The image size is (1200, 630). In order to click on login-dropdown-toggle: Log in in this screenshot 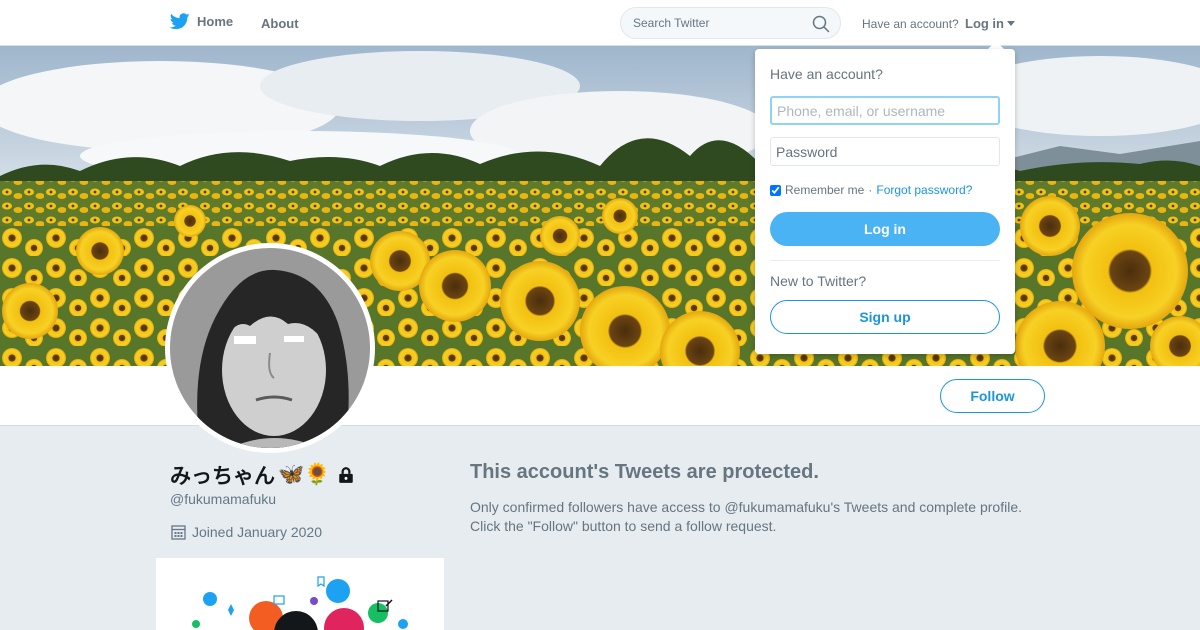, I will do `click(990, 23)`.